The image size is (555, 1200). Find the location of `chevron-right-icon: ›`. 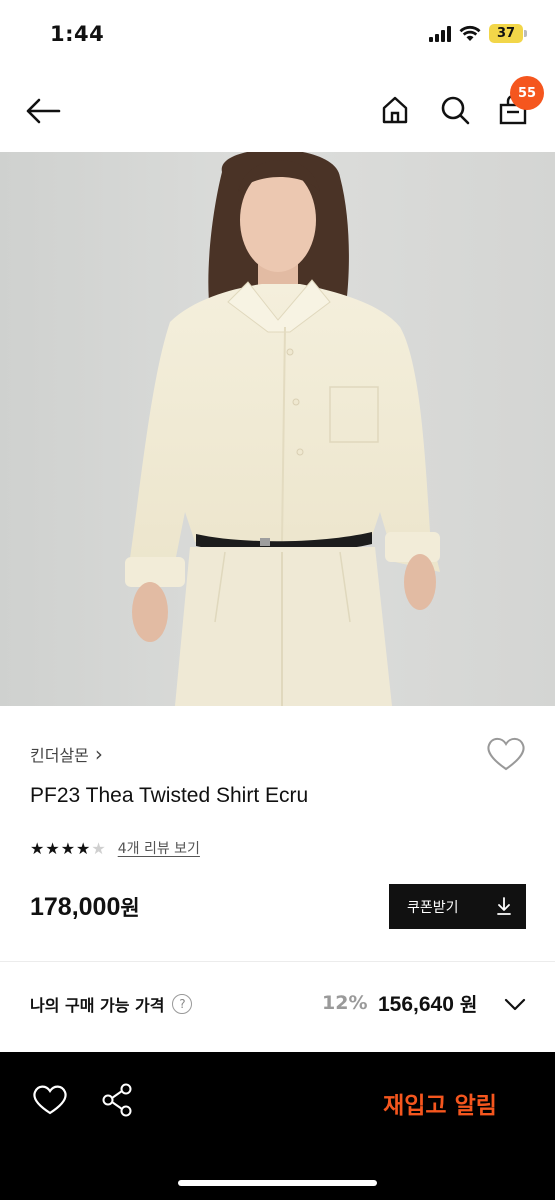

chevron-right-icon: › is located at coordinates (98, 754).